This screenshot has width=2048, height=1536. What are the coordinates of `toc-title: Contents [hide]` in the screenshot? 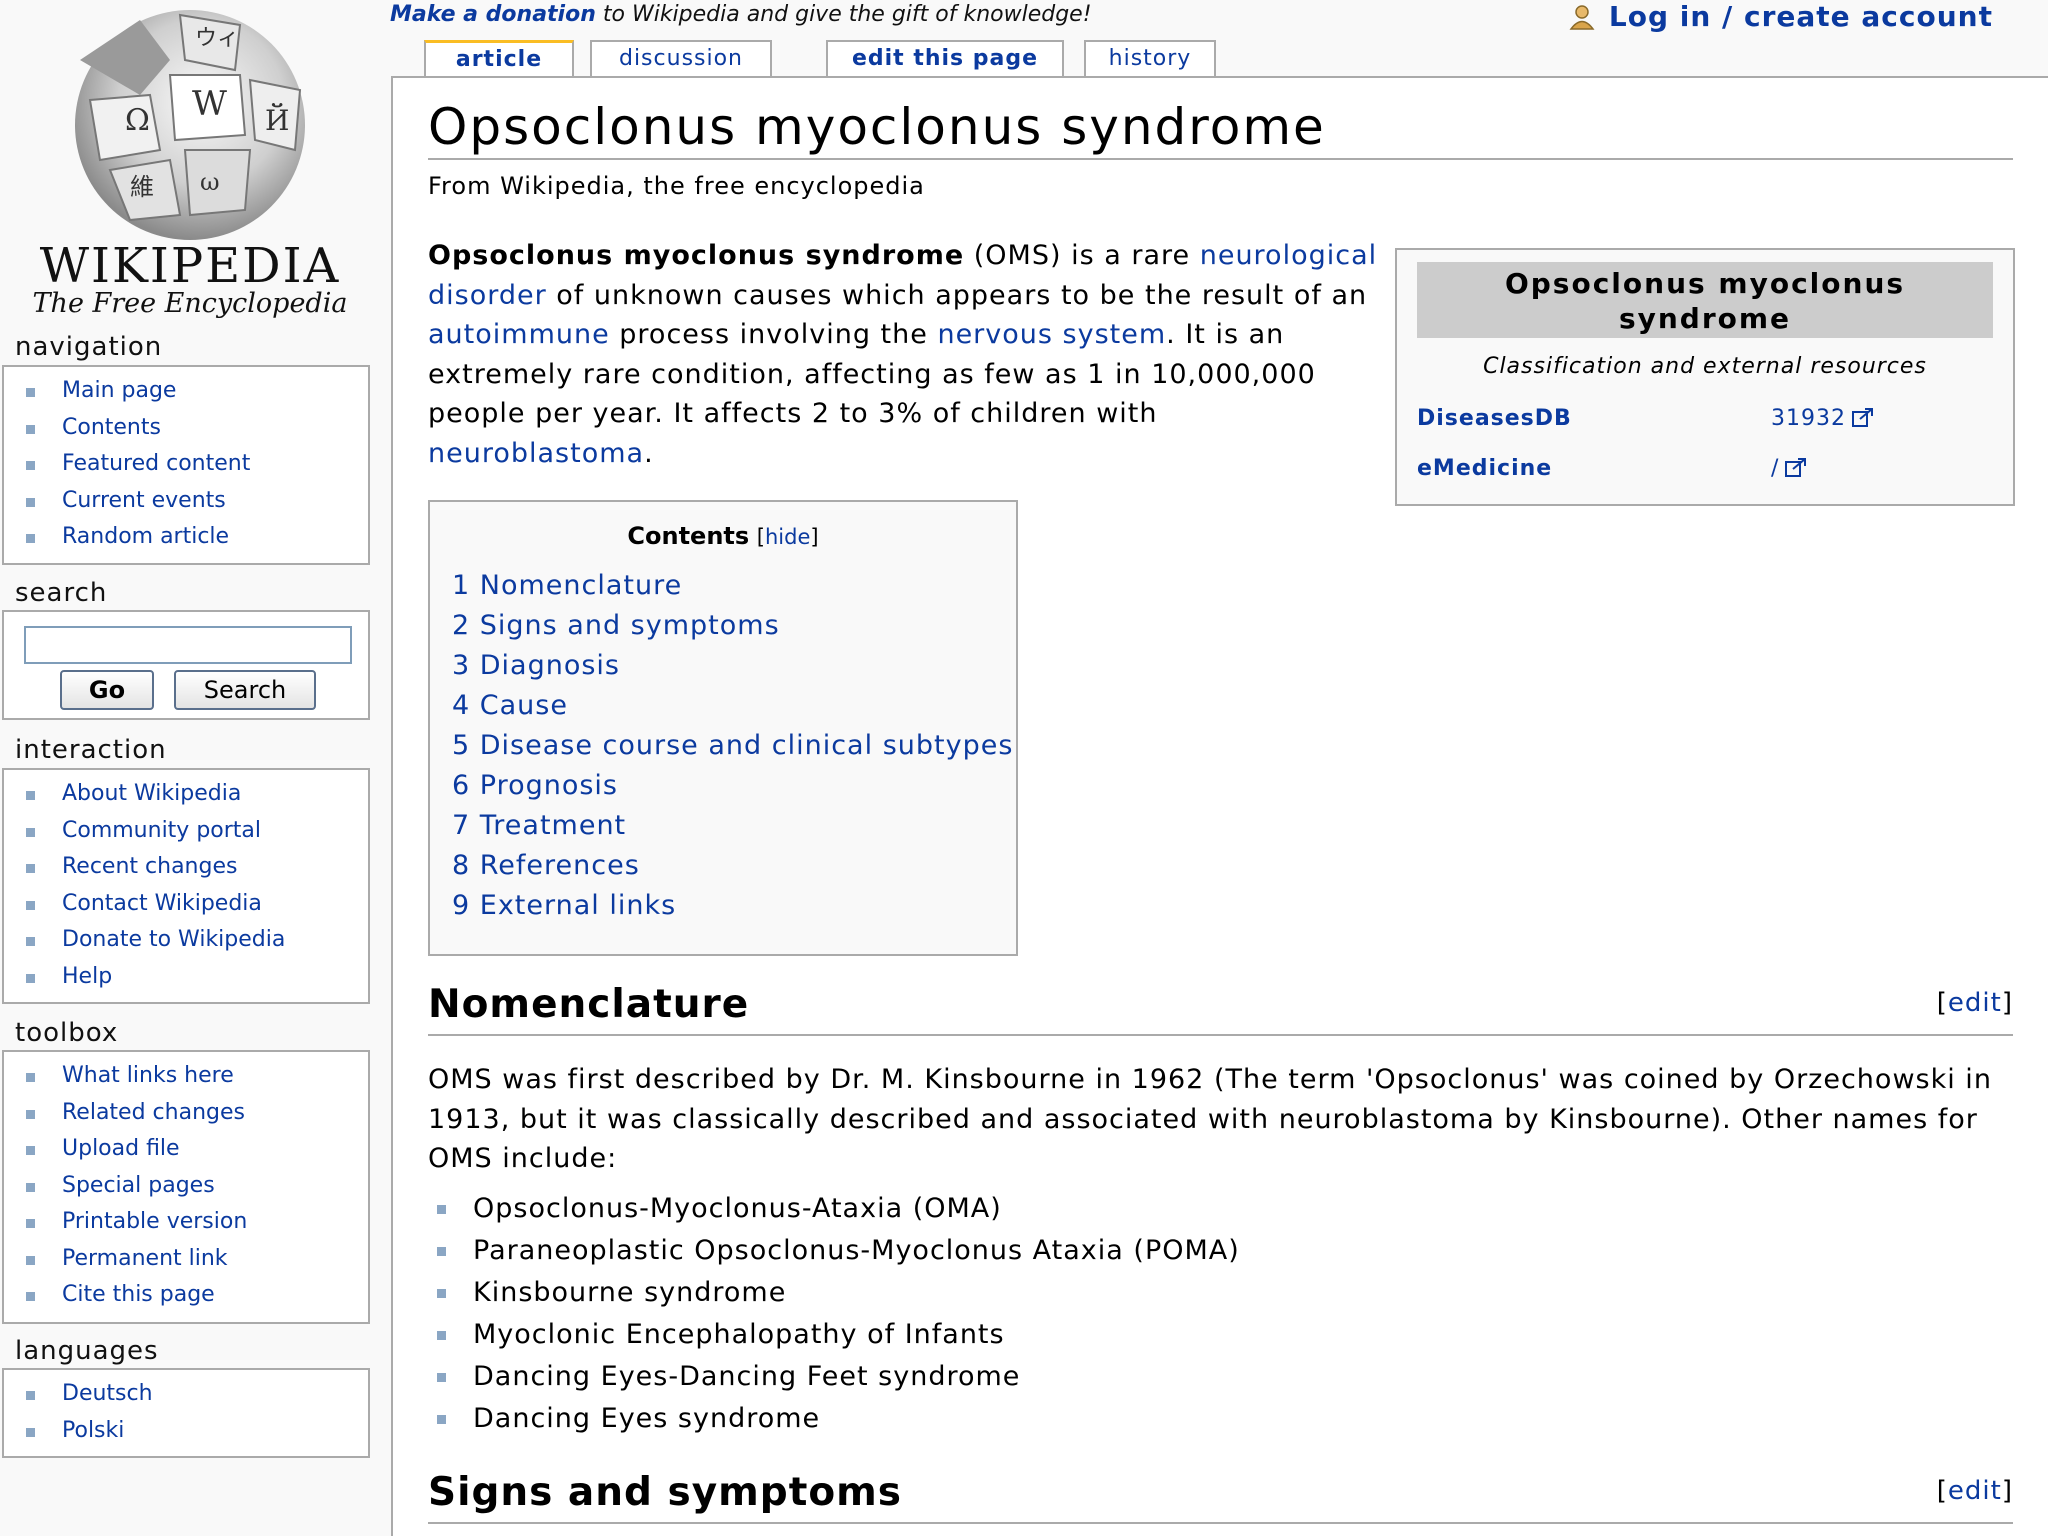 It's located at (723, 536).